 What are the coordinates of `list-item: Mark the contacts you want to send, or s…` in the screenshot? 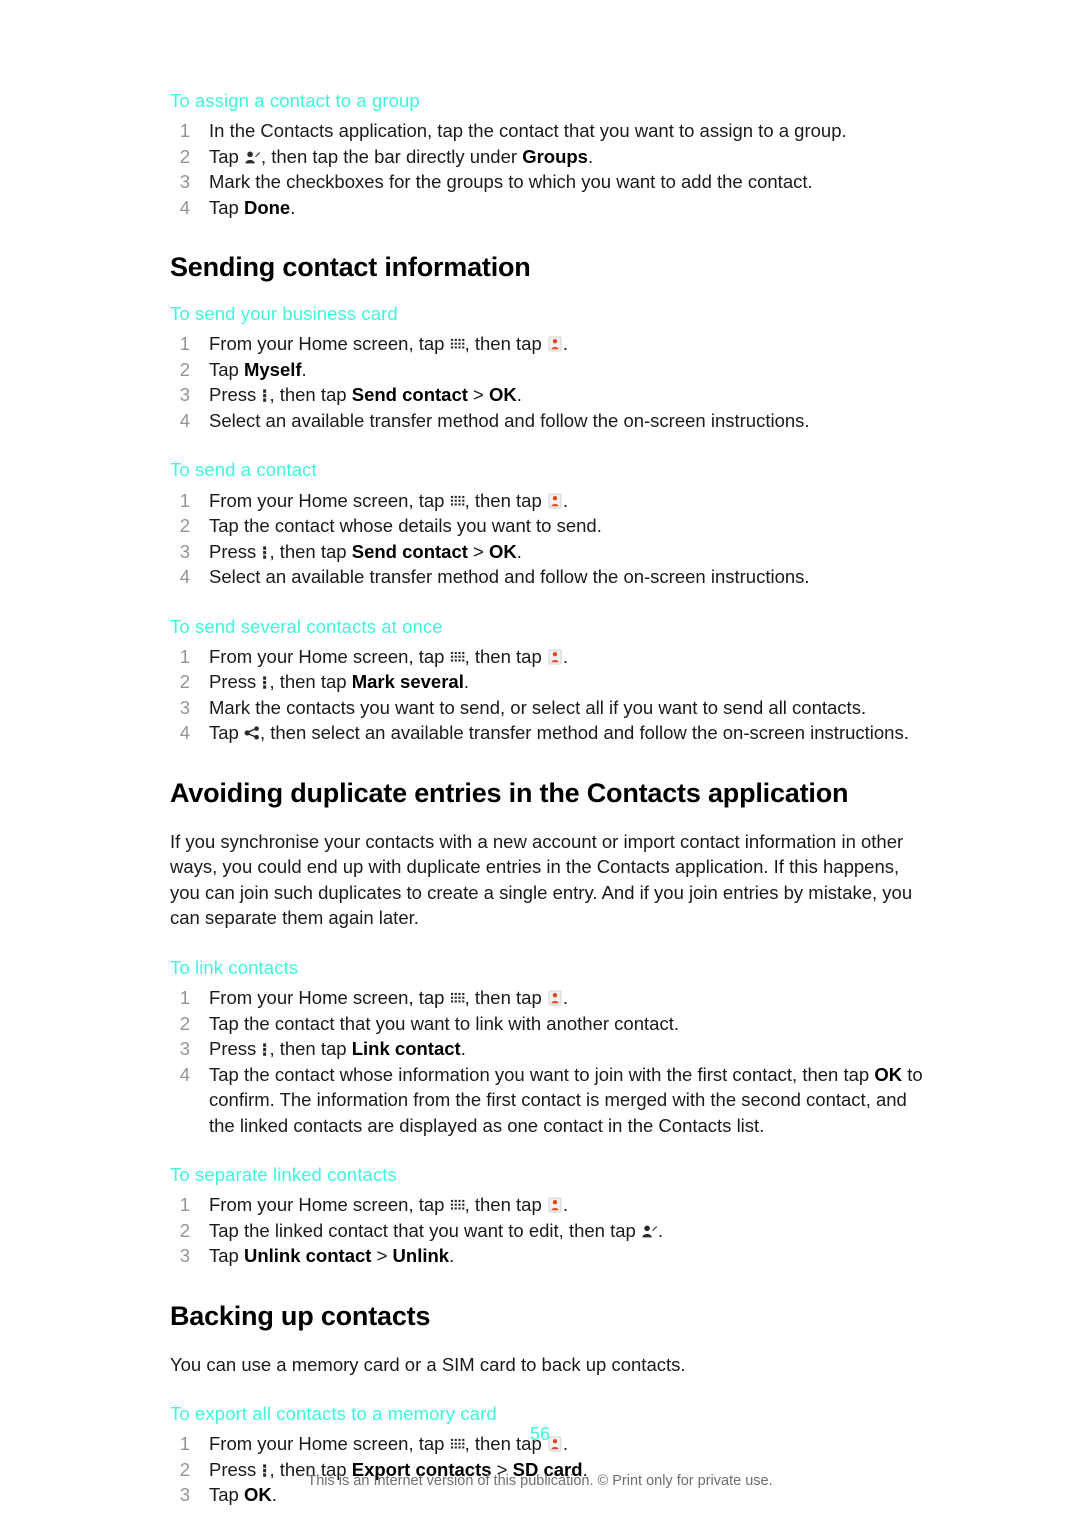 It's located at (550, 708).